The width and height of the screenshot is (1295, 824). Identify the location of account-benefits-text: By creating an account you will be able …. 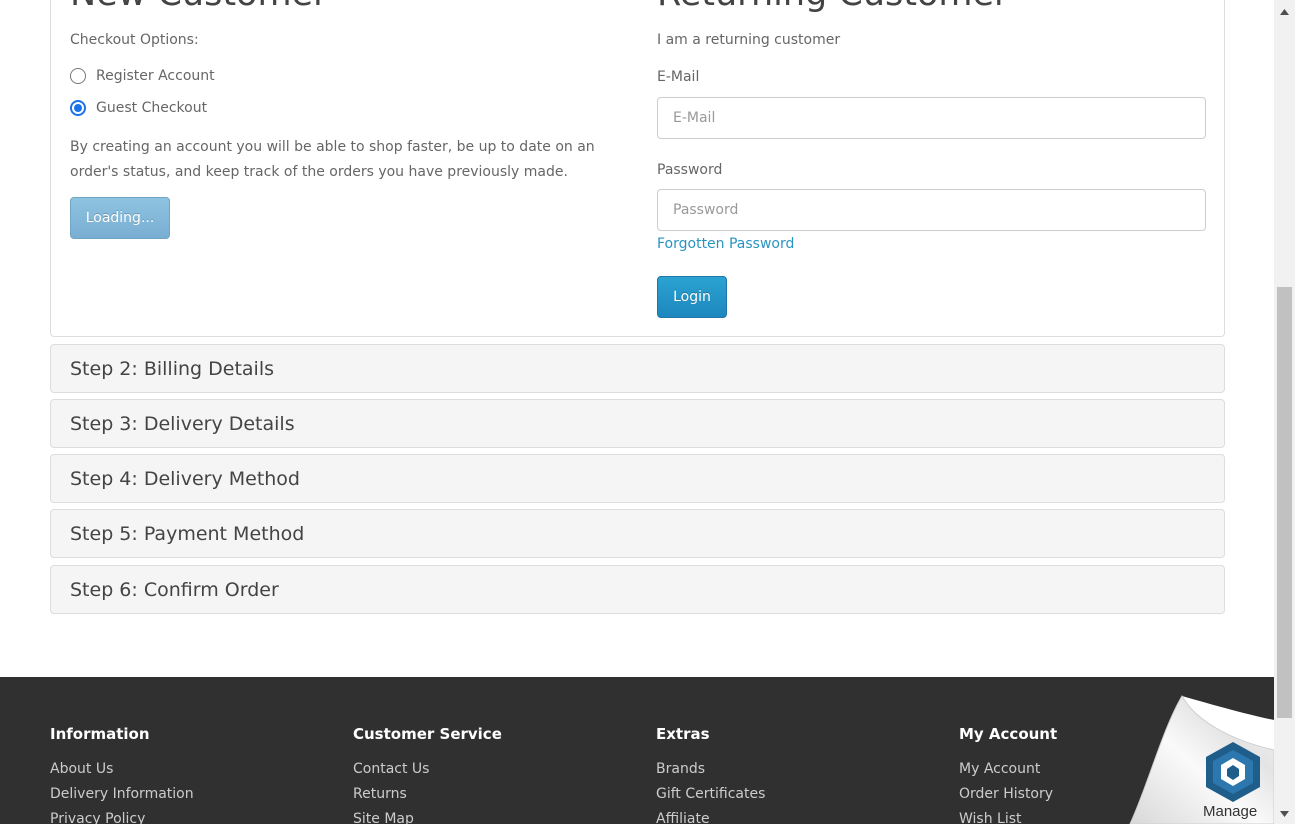
(332, 159).